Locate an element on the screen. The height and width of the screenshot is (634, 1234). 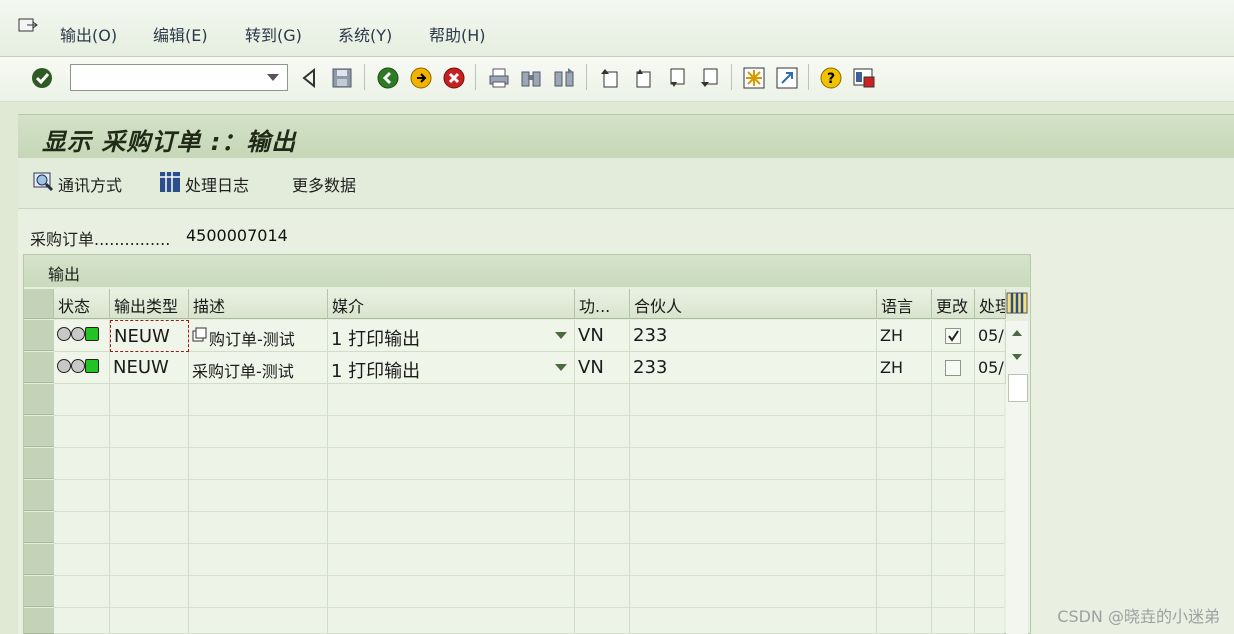
find-icon is located at coordinates (531, 78).